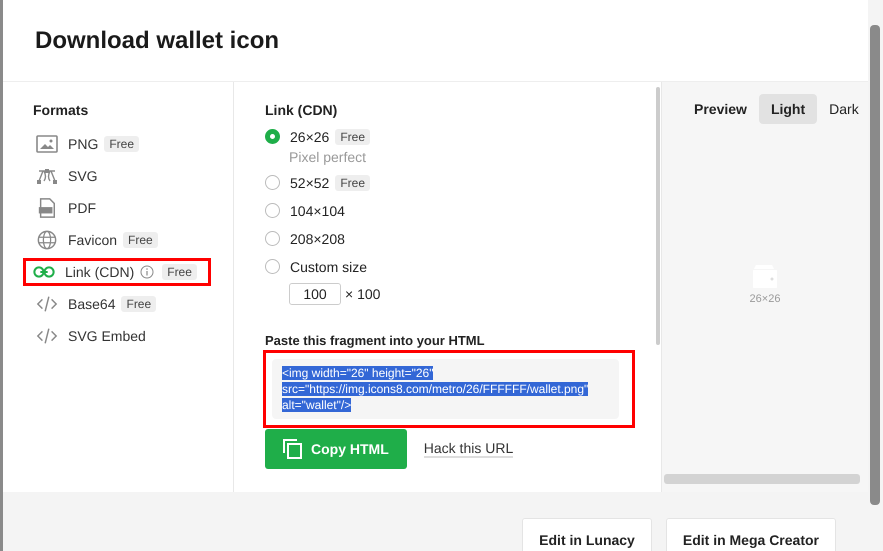  Describe the element at coordinates (310, 136) in the screenshot. I see `size-label: 26×26` at that location.